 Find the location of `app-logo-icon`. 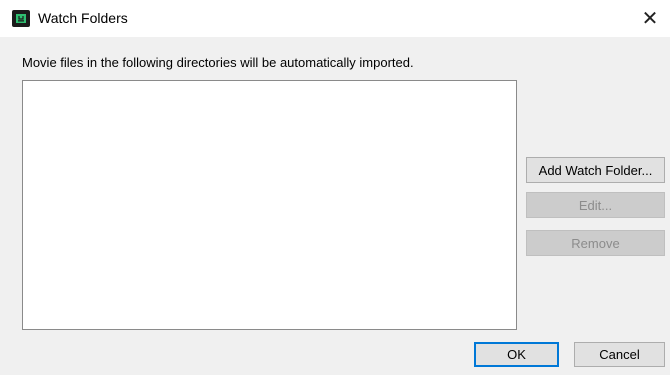

app-logo-icon is located at coordinates (21, 18).